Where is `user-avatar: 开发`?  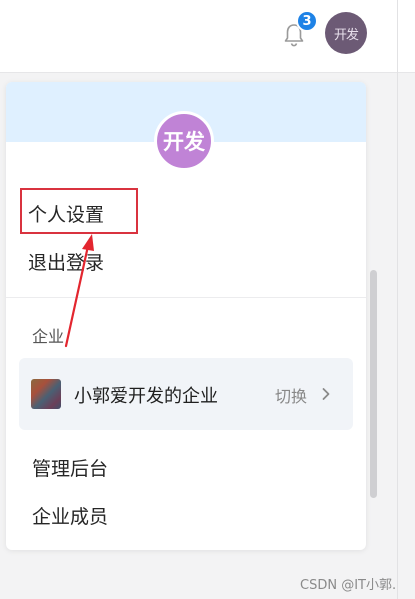 user-avatar: 开发 is located at coordinates (346, 33).